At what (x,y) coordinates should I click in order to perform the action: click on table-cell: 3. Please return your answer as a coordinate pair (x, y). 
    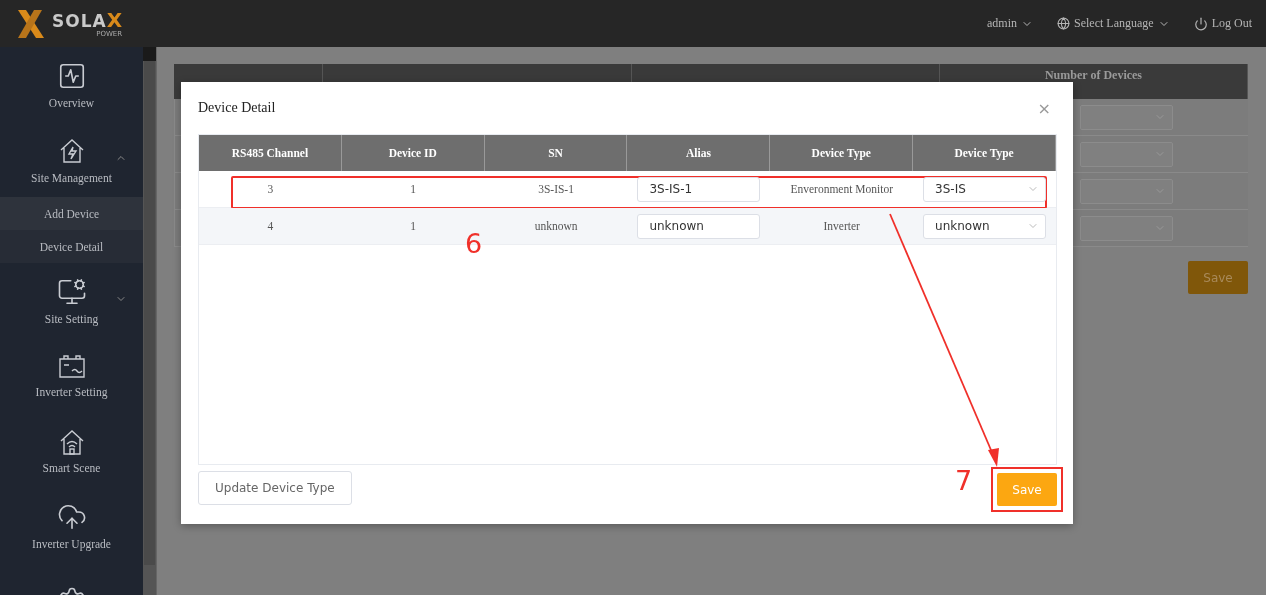
    Looking at the image, I should click on (270, 189).